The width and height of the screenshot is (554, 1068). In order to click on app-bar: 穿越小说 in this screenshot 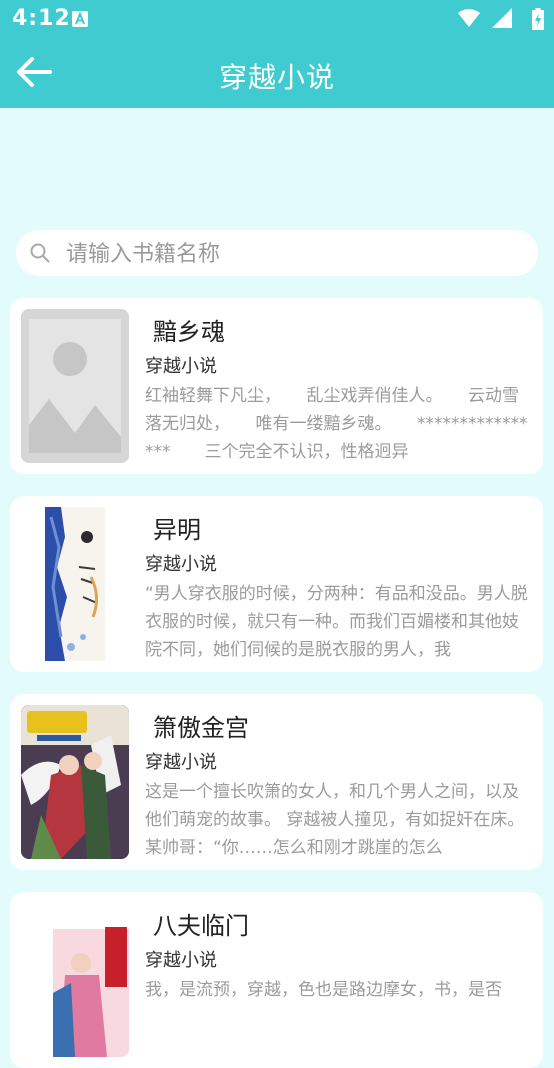, I will do `click(277, 72)`.